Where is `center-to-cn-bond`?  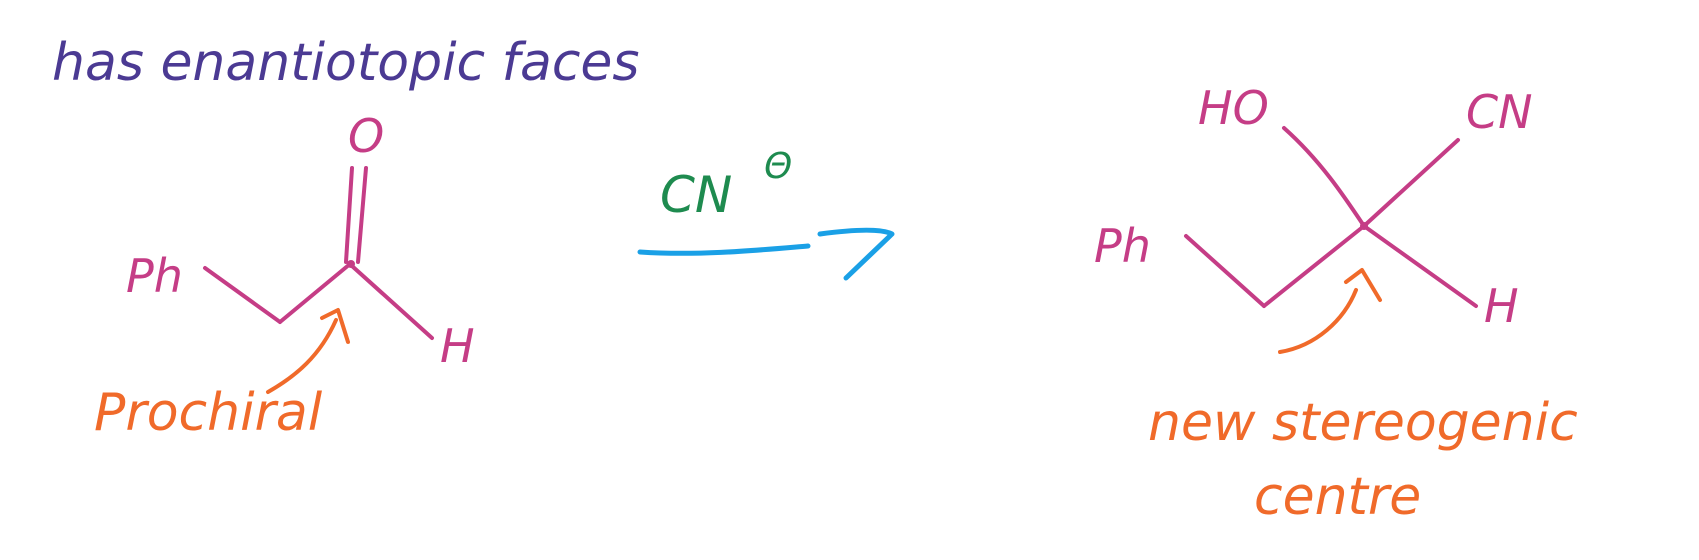 center-to-cn-bond is located at coordinates (1411, 183).